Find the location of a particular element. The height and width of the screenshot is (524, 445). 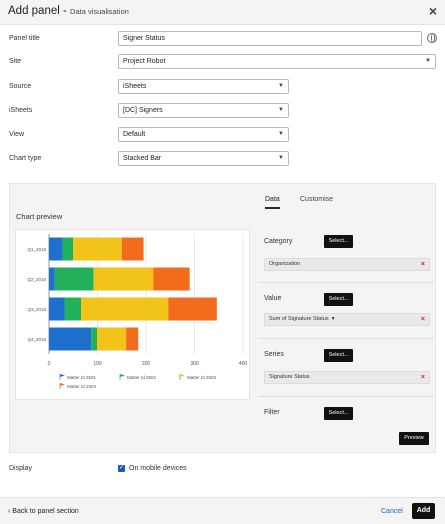

mobile-devices-checkbox: ✓ is located at coordinates (121, 468).